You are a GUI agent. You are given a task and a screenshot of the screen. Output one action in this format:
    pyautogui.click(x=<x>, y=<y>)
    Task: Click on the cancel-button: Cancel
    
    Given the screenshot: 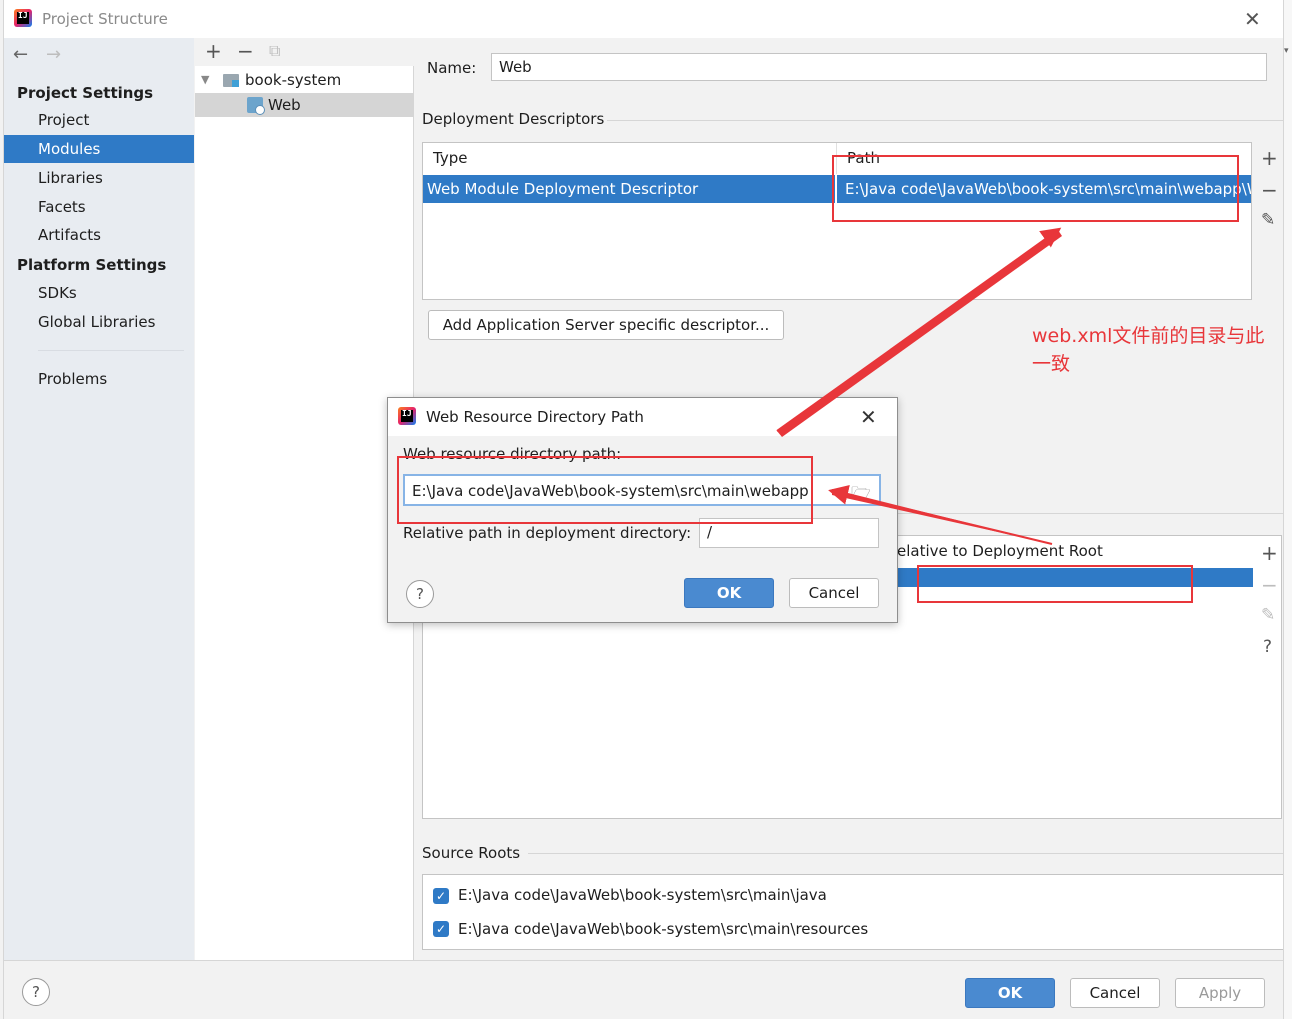 What is the action you would take?
    pyautogui.click(x=1115, y=993)
    